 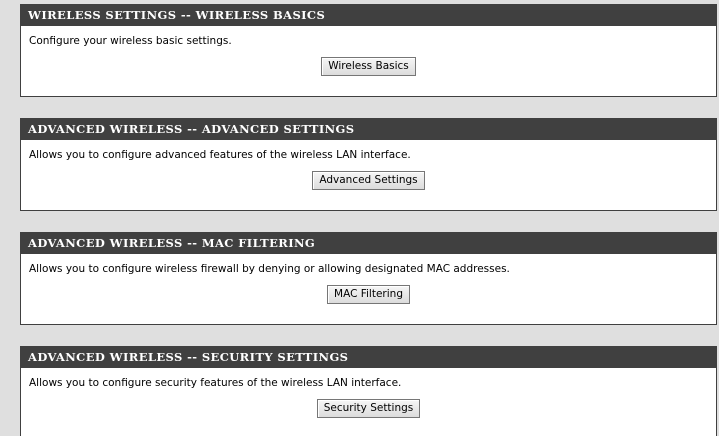 What do you see at coordinates (130, 41) in the screenshot?
I see `panel-description: Configure your wireless basic settings.` at bounding box center [130, 41].